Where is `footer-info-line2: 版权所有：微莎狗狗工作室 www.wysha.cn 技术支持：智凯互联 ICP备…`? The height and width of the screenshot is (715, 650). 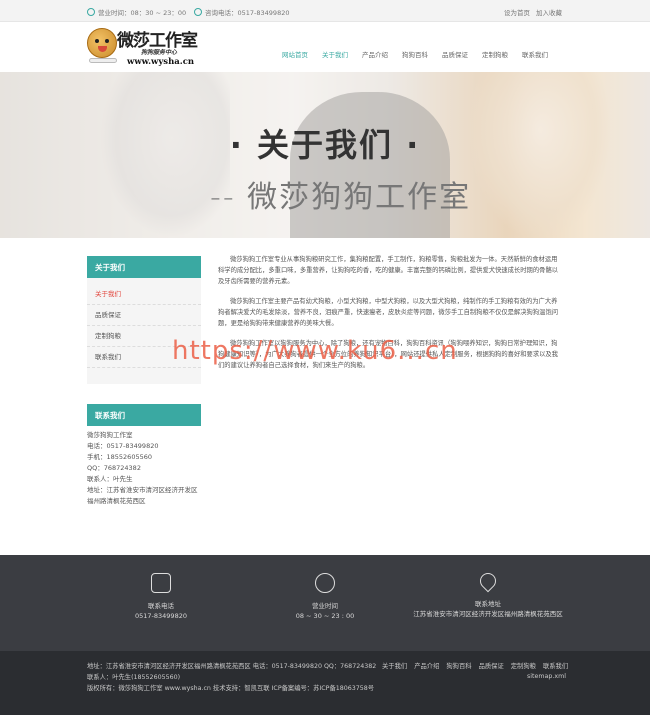 footer-info-line2: 版权所有：微莎狗狗工作室 www.wysha.cn 技术支持：智凯互联 ICP备… is located at coordinates (231, 688).